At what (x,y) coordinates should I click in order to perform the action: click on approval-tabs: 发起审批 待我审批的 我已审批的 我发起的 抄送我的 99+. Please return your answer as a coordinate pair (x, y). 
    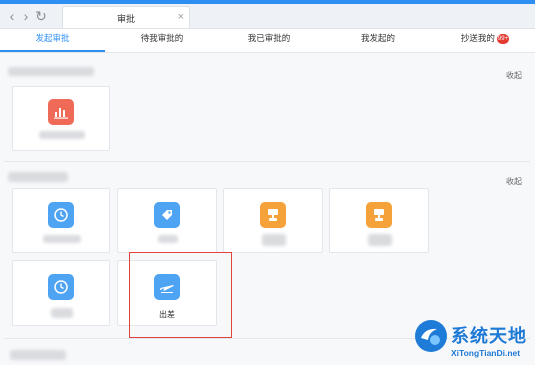
    Looking at the image, I should click on (267, 41).